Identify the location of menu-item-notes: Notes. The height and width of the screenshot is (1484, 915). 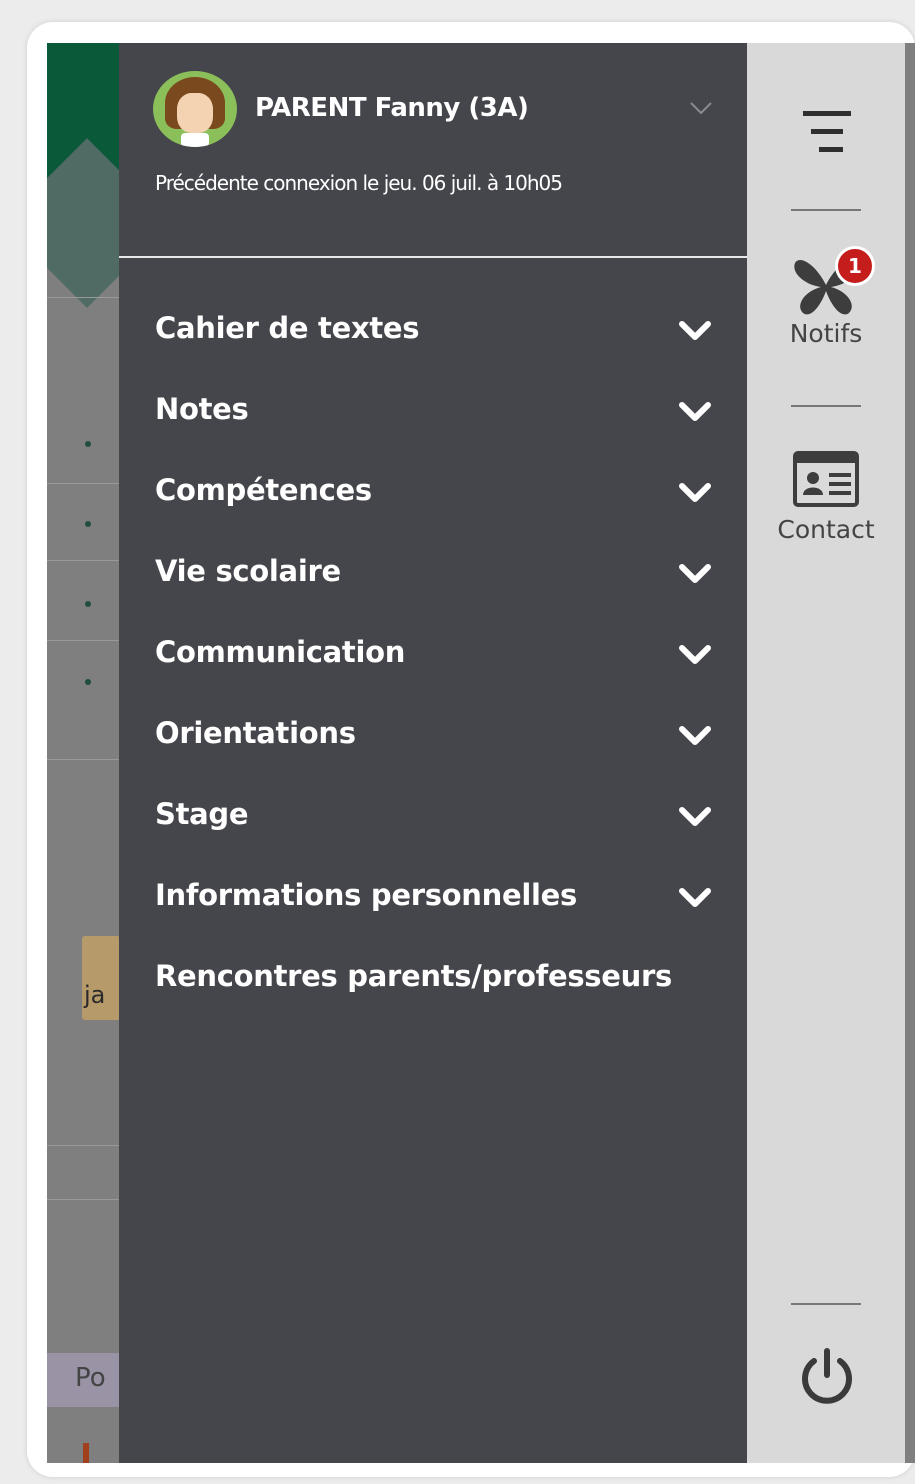
(433, 414).